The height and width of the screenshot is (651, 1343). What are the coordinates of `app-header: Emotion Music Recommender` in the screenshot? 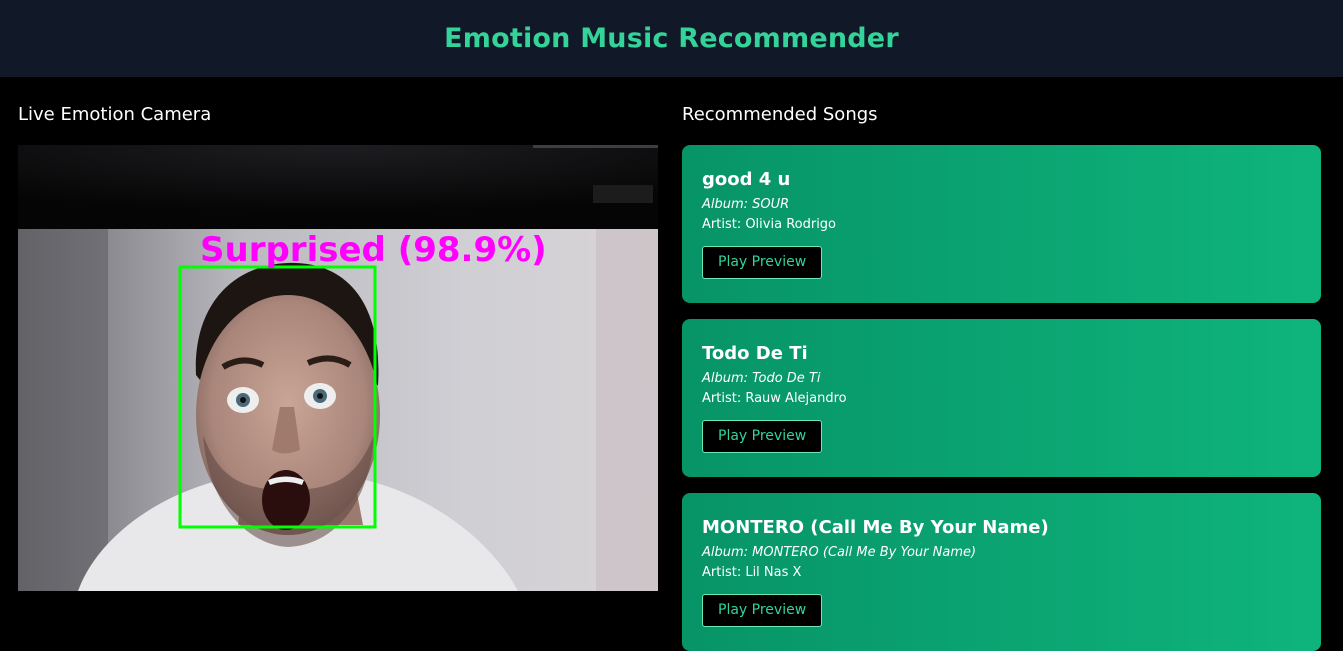 It's located at (671, 38).